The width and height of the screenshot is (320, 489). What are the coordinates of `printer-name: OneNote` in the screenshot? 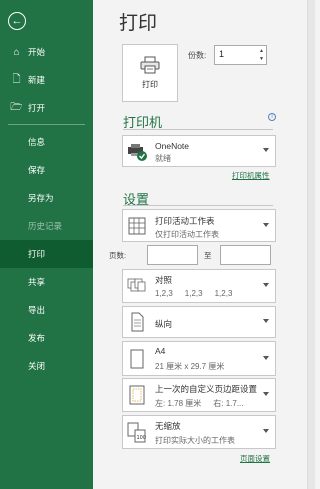 It's located at (172, 146).